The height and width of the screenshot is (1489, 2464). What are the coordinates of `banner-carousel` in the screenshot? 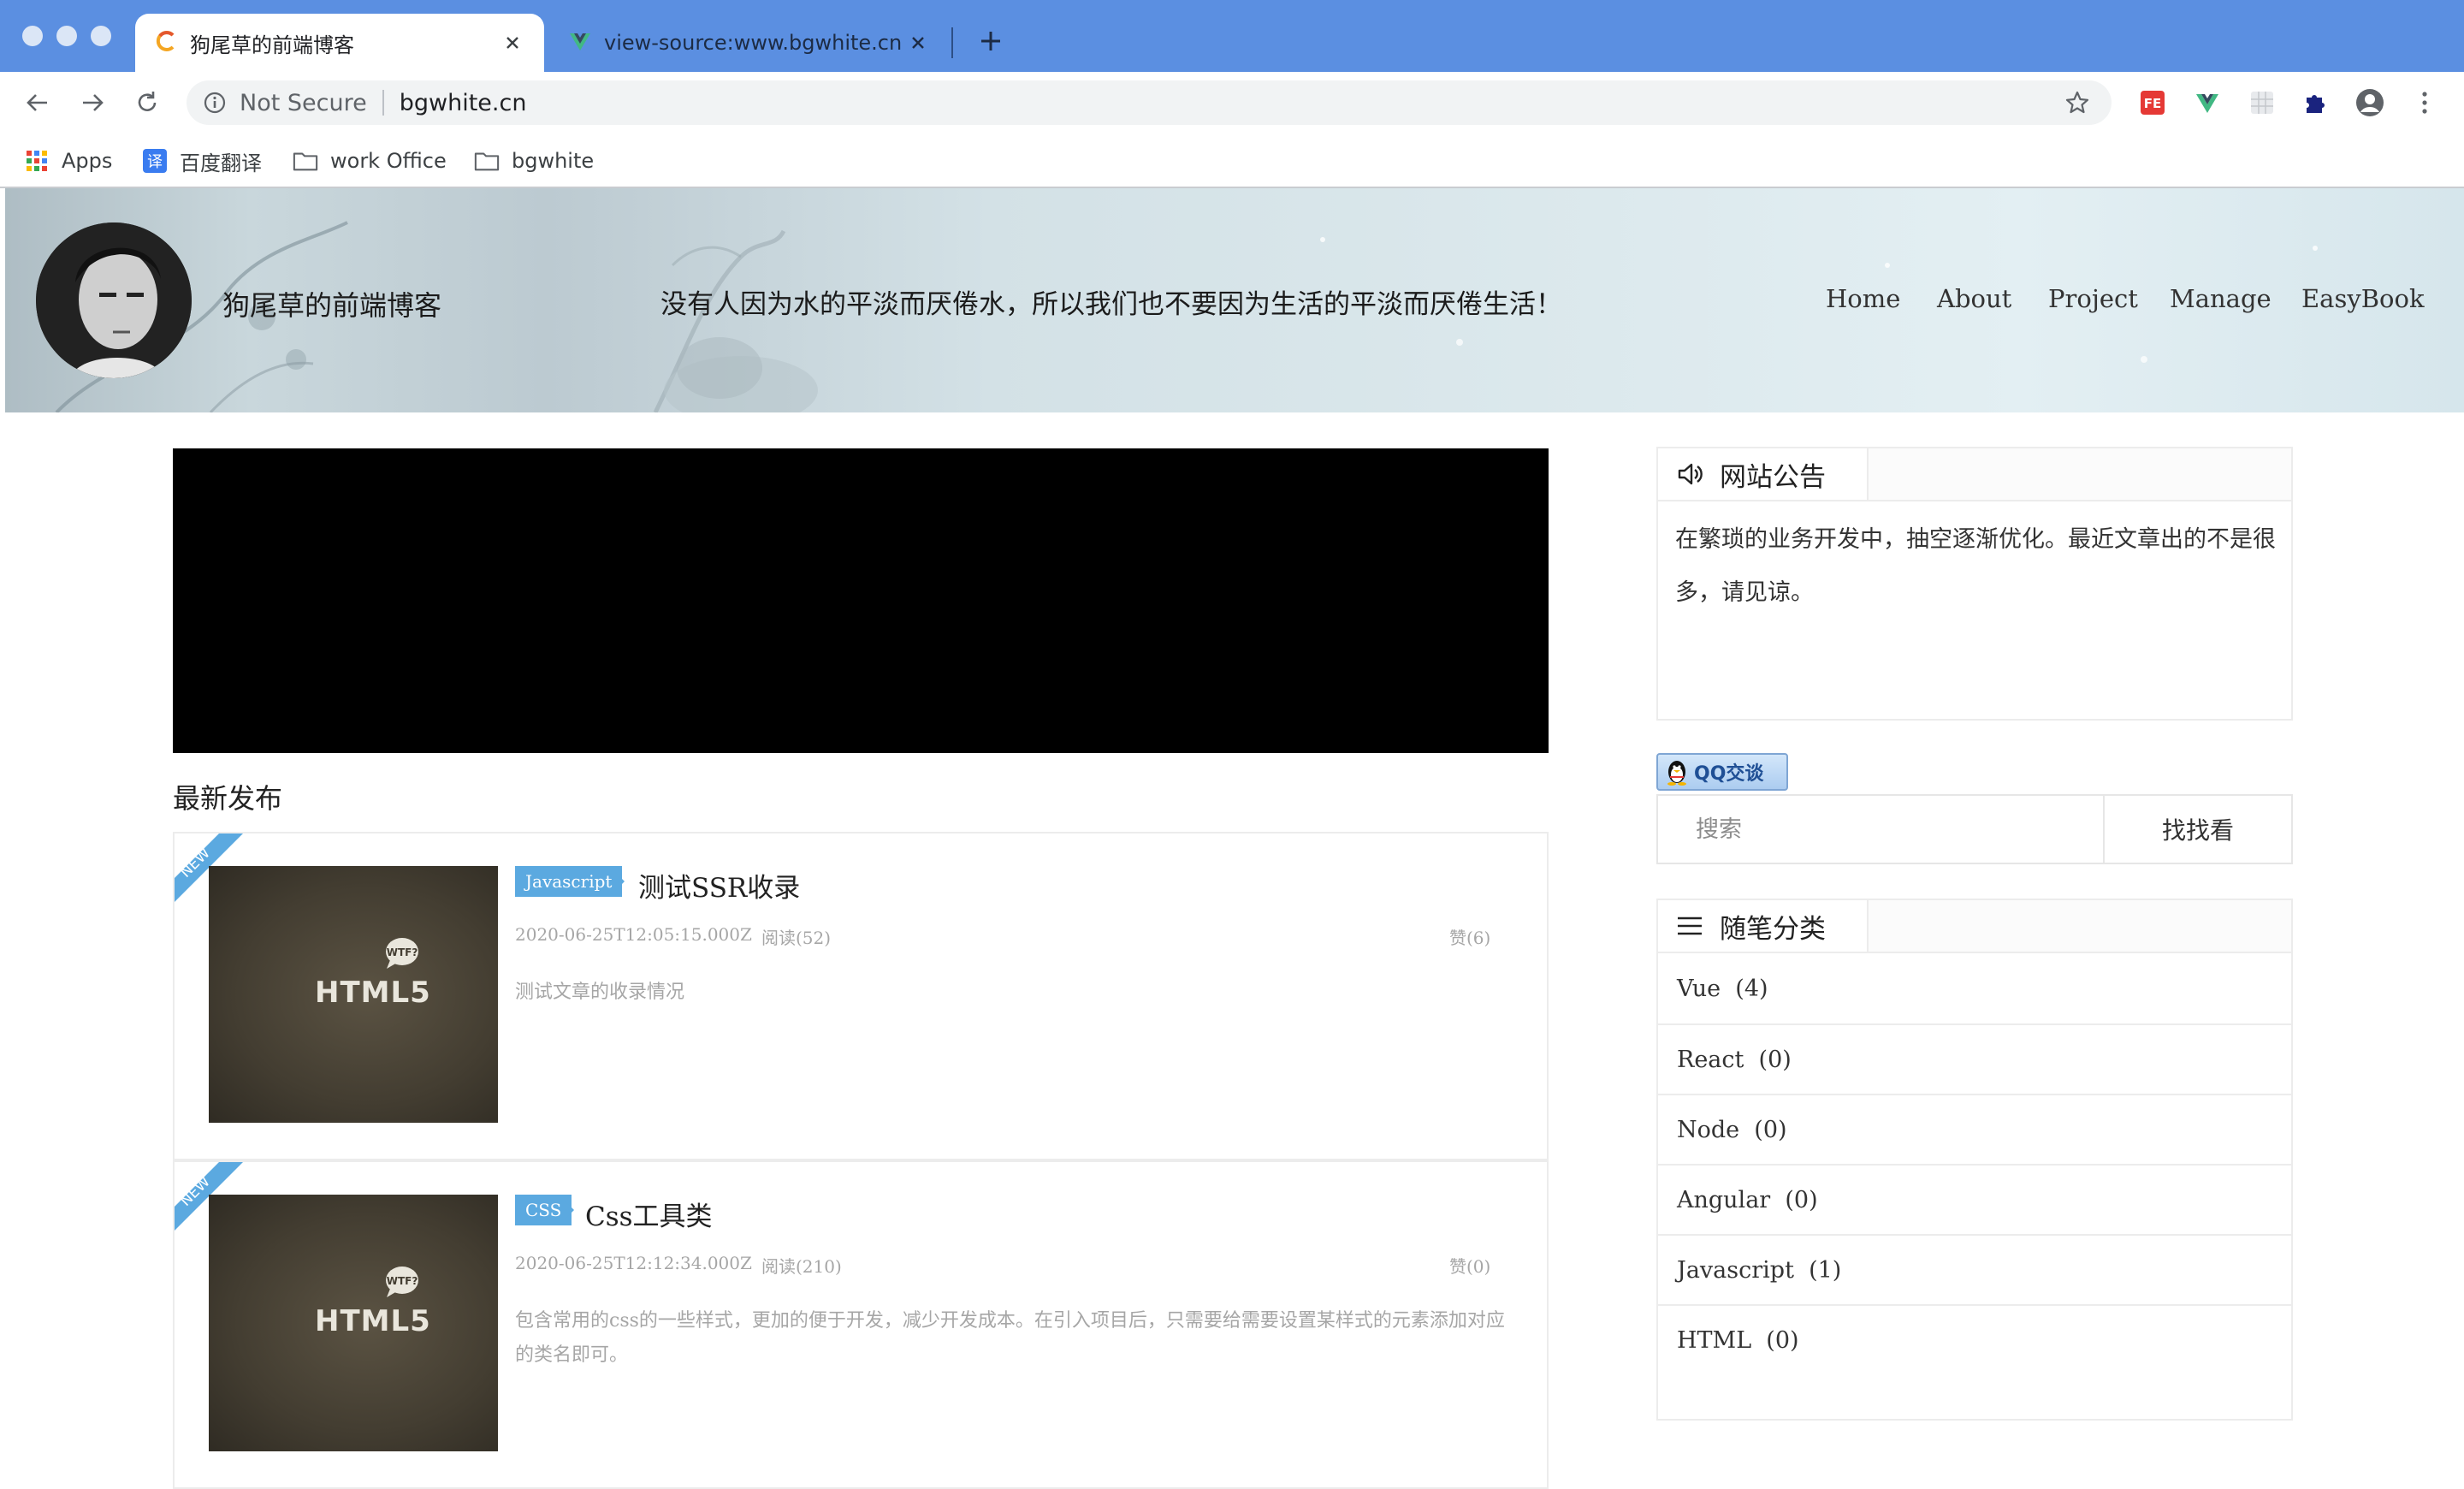 It's located at (861, 601).